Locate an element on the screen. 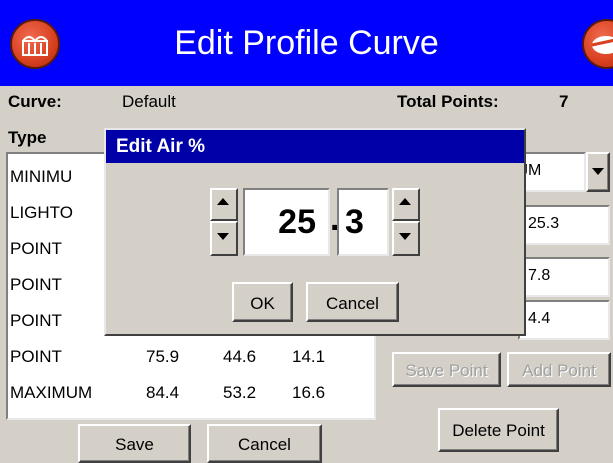 This screenshot has height=463, width=613. delete-point-button: Delete Point is located at coordinates (498, 430).